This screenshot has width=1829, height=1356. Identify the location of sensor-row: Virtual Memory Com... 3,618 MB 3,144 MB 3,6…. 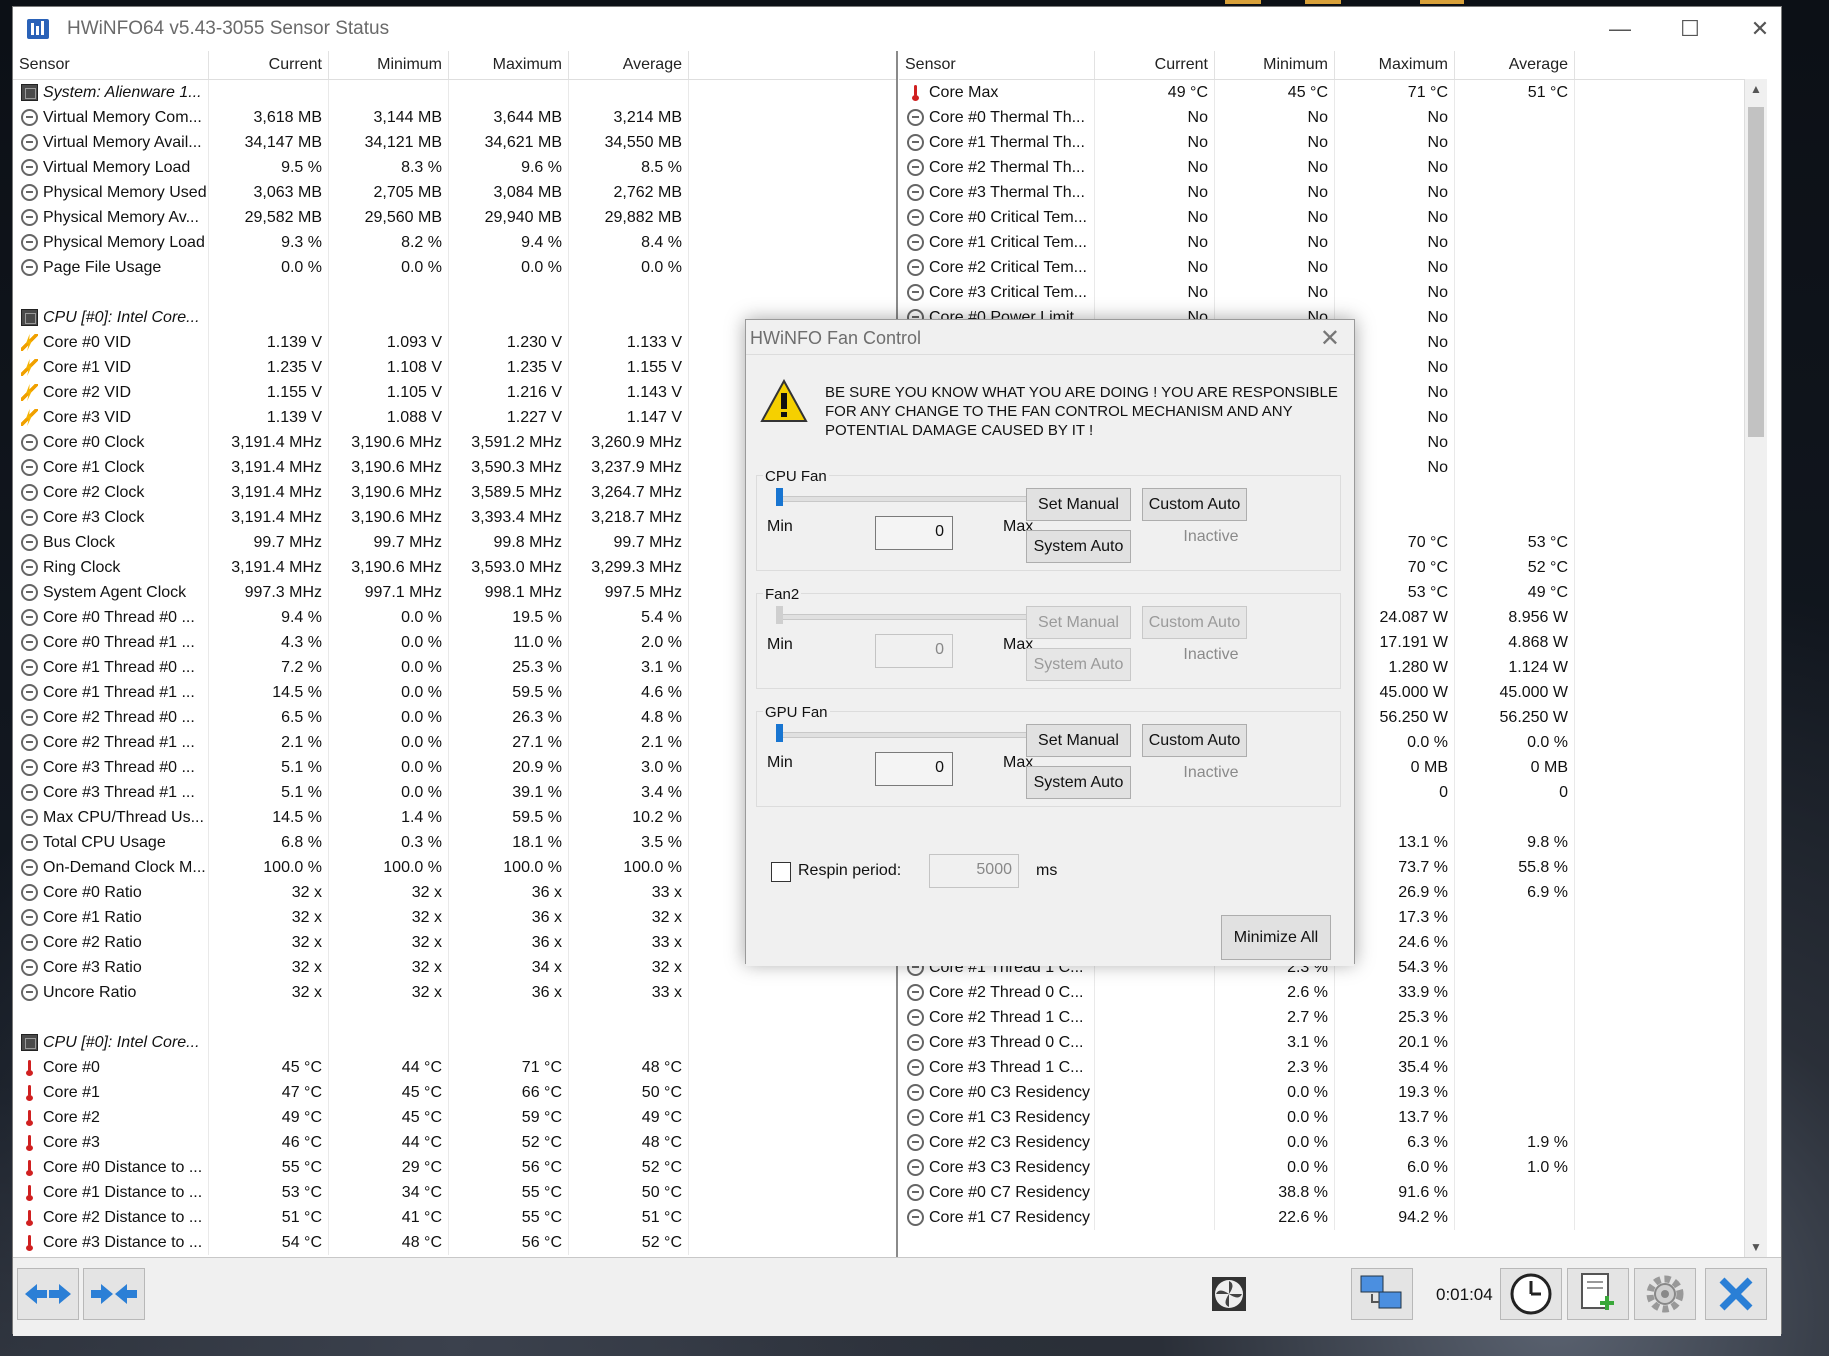
(454, 117).